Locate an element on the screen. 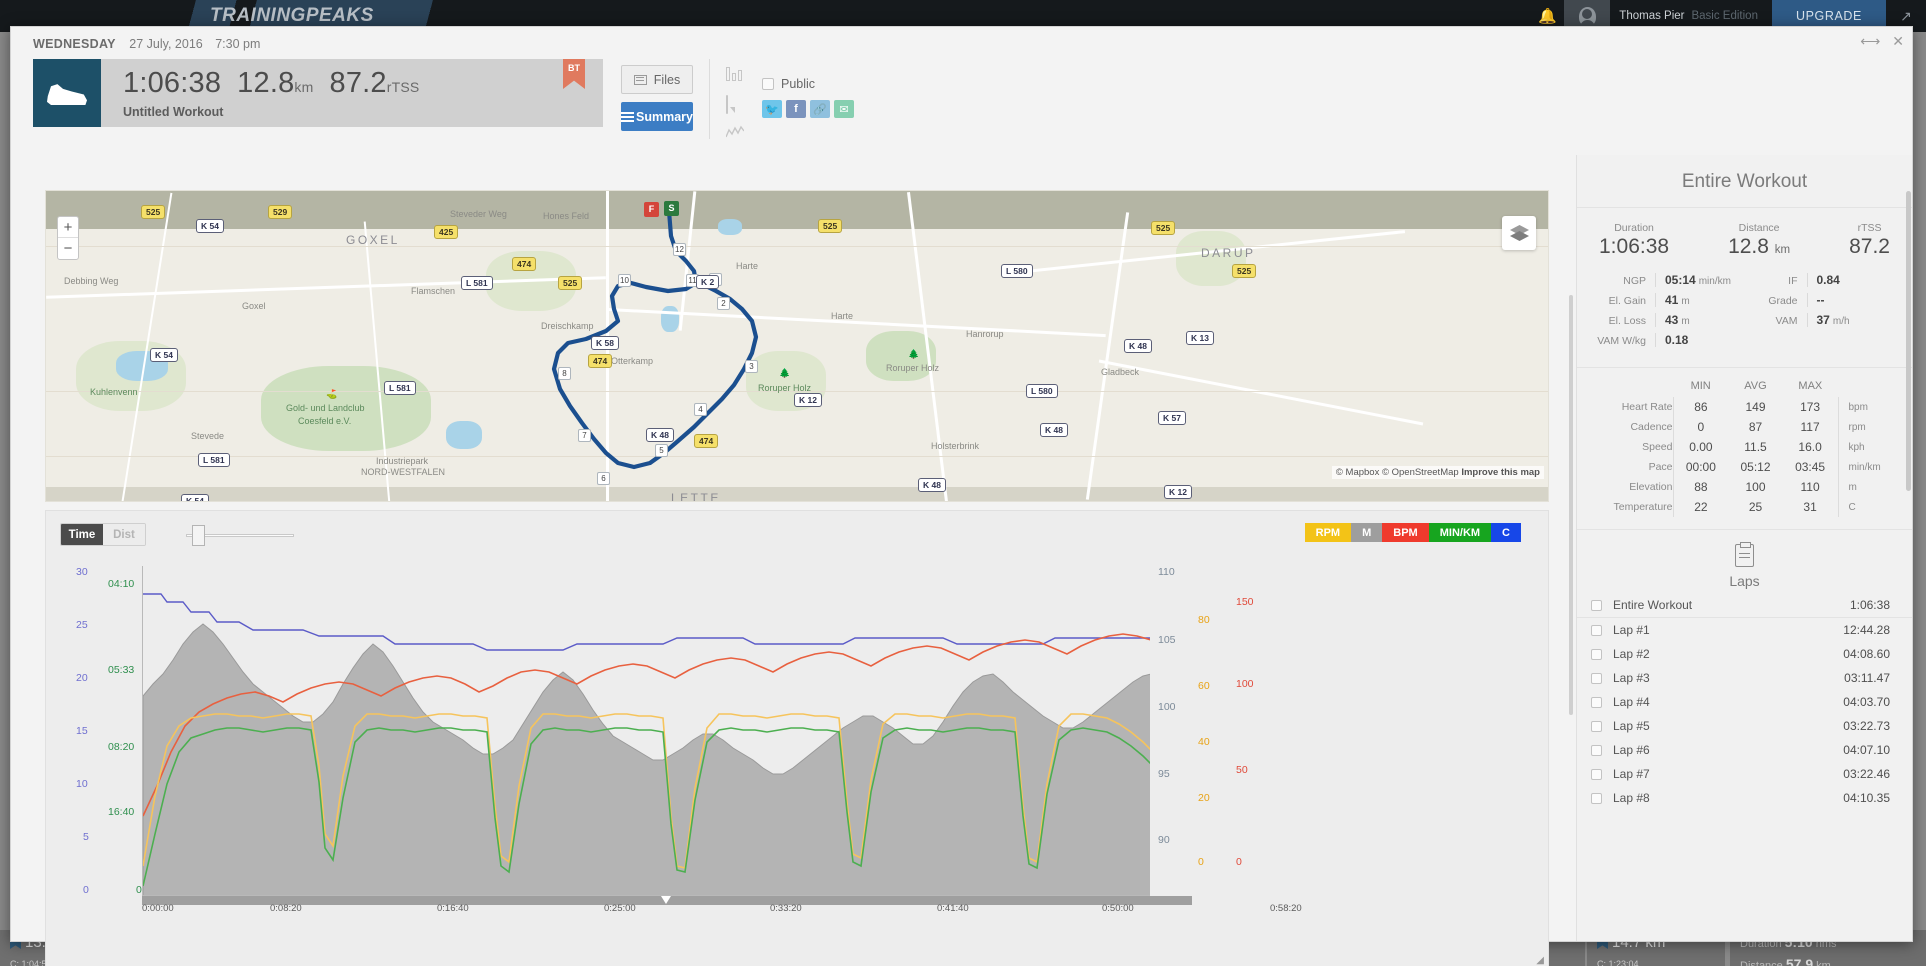 The width and height of the screenshot is (1926, 966). kv-row: Grade -- is located at coordinates (1821, 300).